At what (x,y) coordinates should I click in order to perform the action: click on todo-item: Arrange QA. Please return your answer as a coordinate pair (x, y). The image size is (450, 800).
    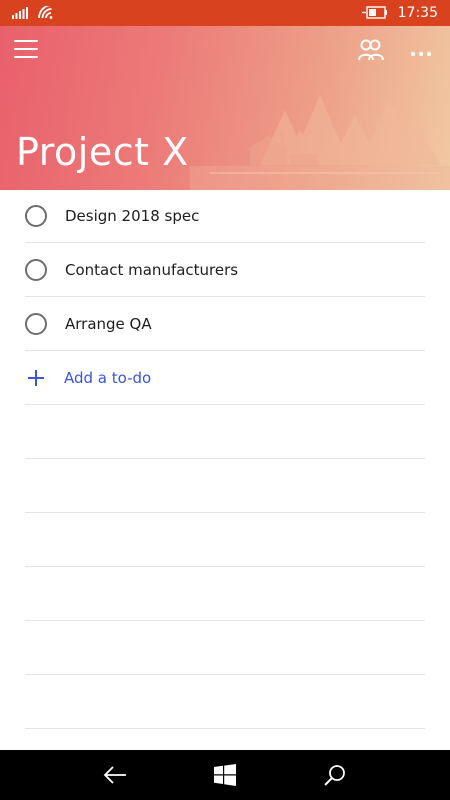
    Looking at the image, I should click on (225, 324).